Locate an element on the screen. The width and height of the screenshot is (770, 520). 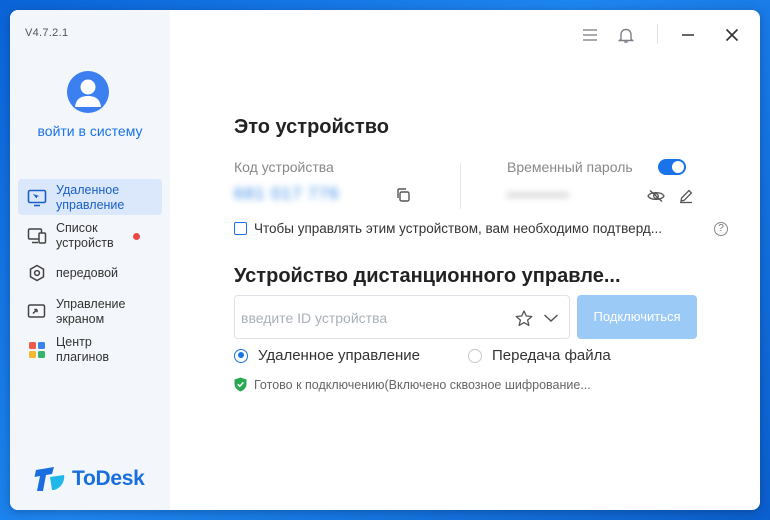
bell-icon is located at coordinates (626, 35).